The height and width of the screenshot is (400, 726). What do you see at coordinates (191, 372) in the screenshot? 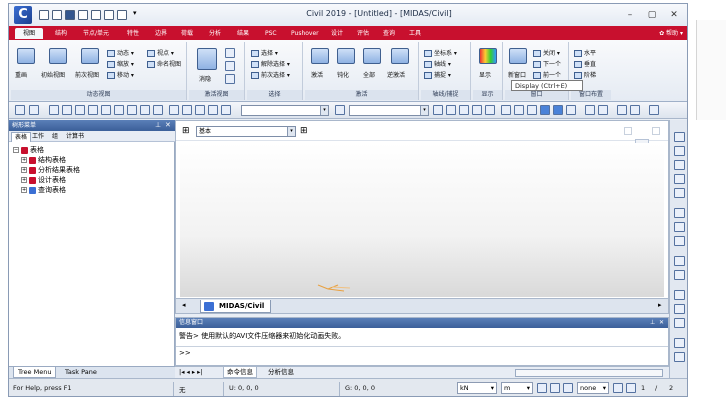
I see `tab-nav-arrows: |◂ ◂ ▸ ▸|` at bounding box center [191, 372].